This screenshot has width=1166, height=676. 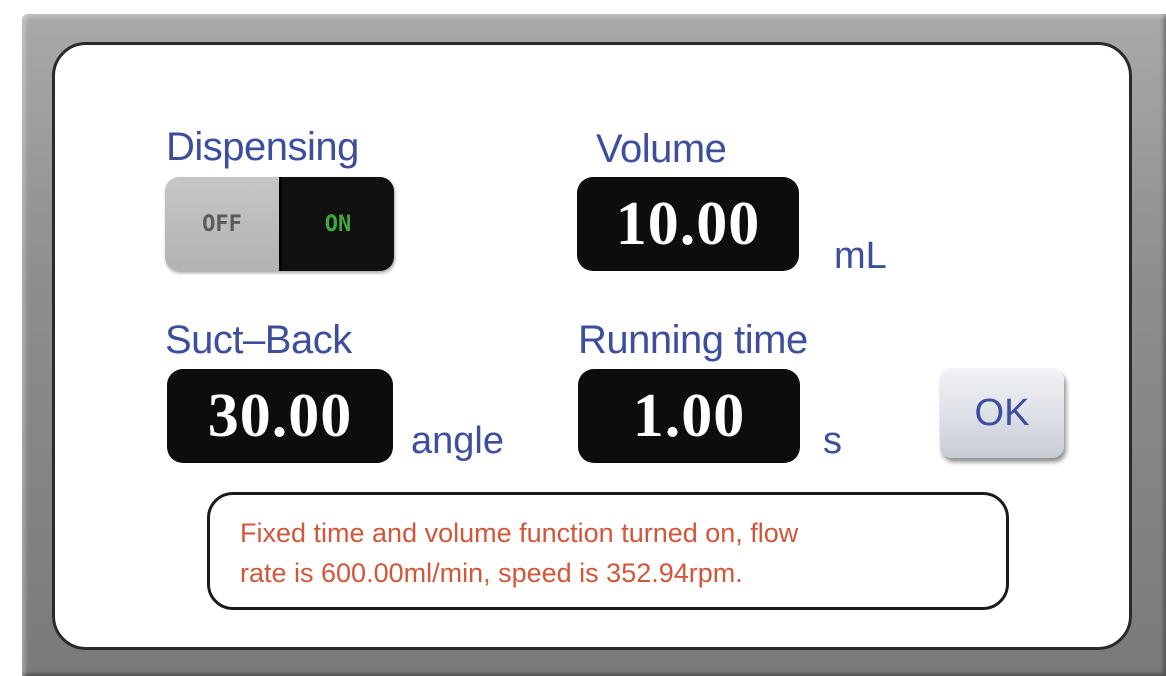 What do you see at coordinates (1002, 413) in the screenshot?
I see `ok-button: OK` at bounding box center [1002, 413].